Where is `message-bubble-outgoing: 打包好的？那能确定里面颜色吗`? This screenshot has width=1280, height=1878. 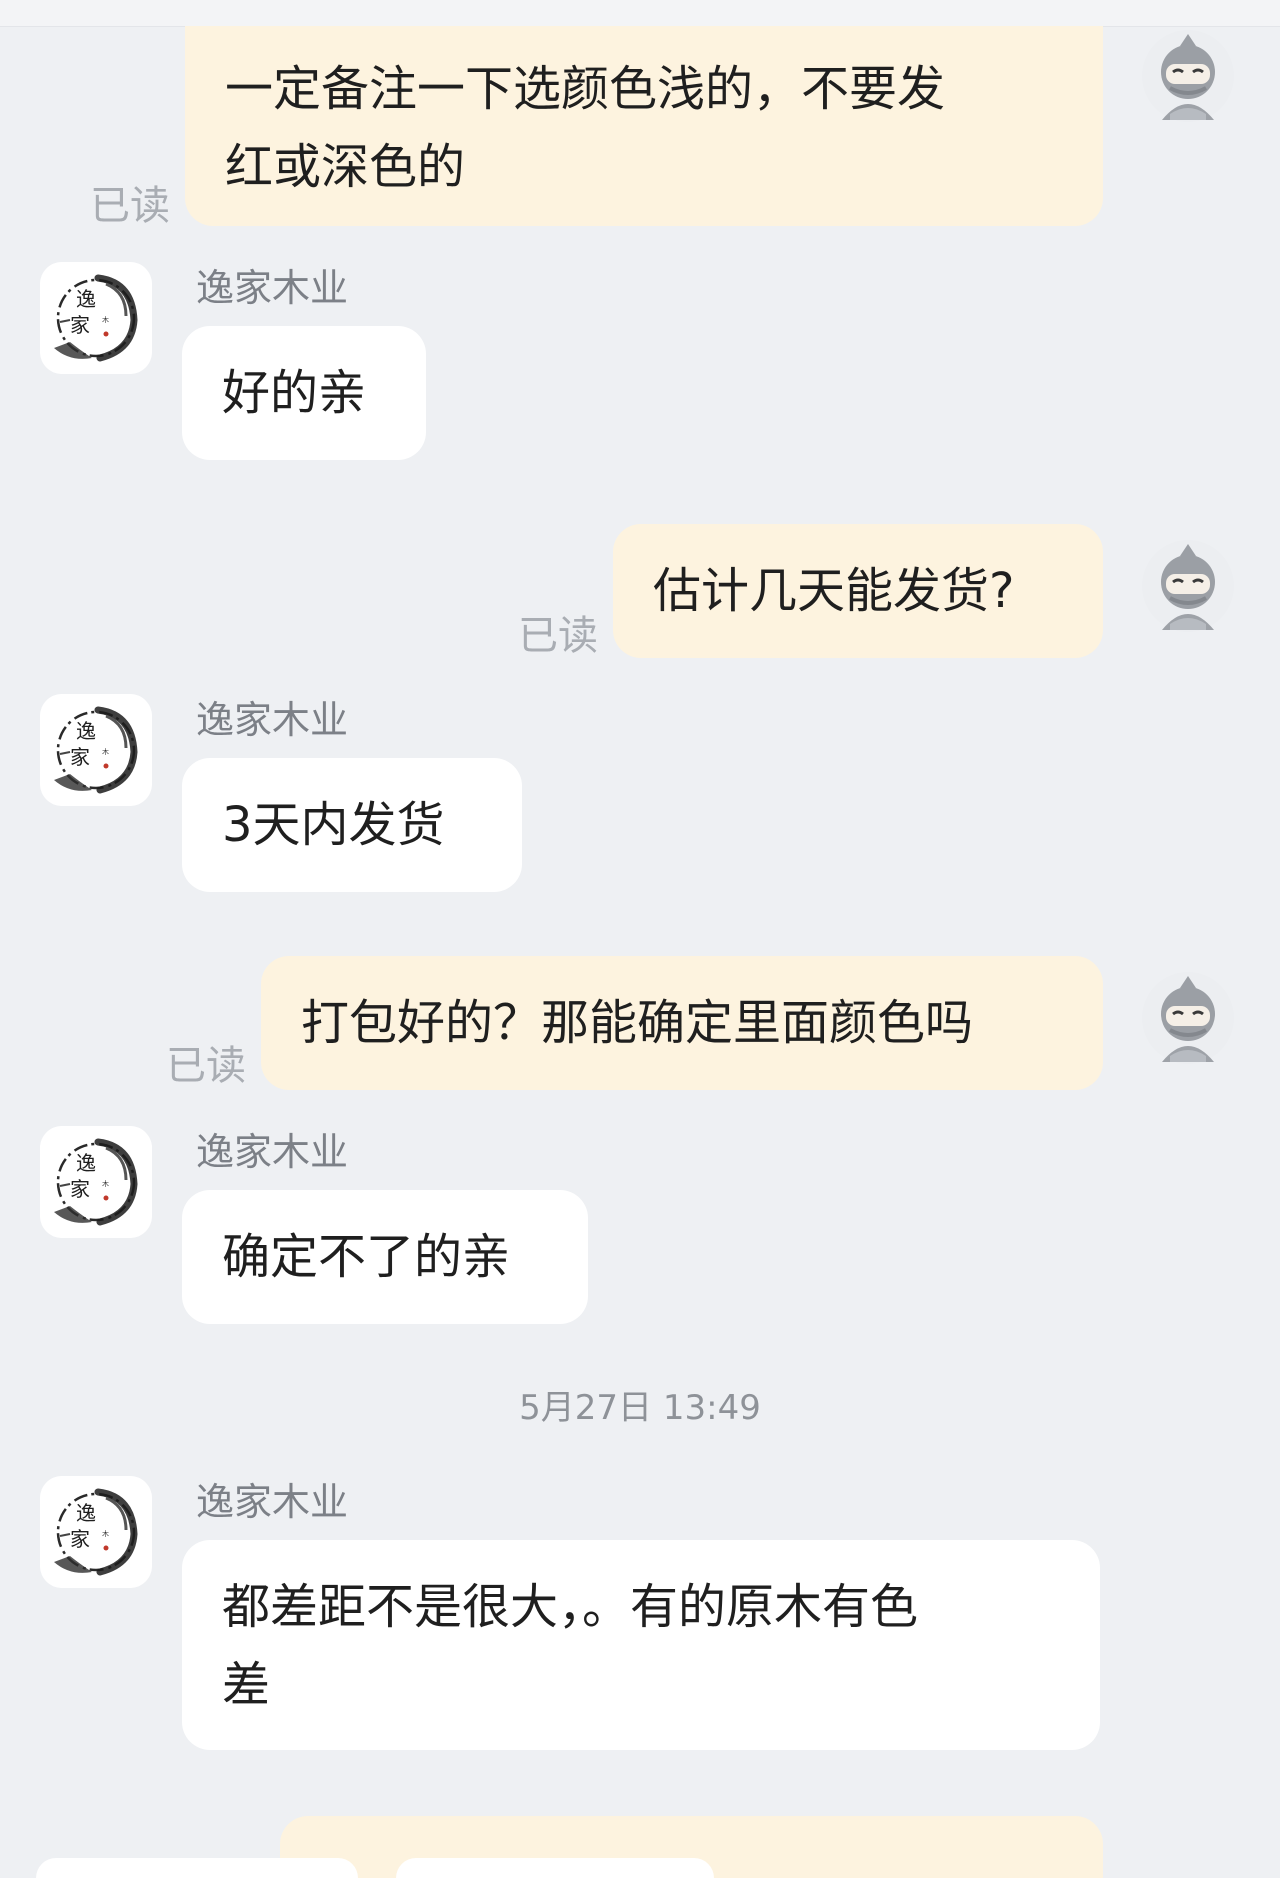
message-bubble-outgoing: 打包好的？那能确定里面颜色吗 is located at coordinates (682, 1023).